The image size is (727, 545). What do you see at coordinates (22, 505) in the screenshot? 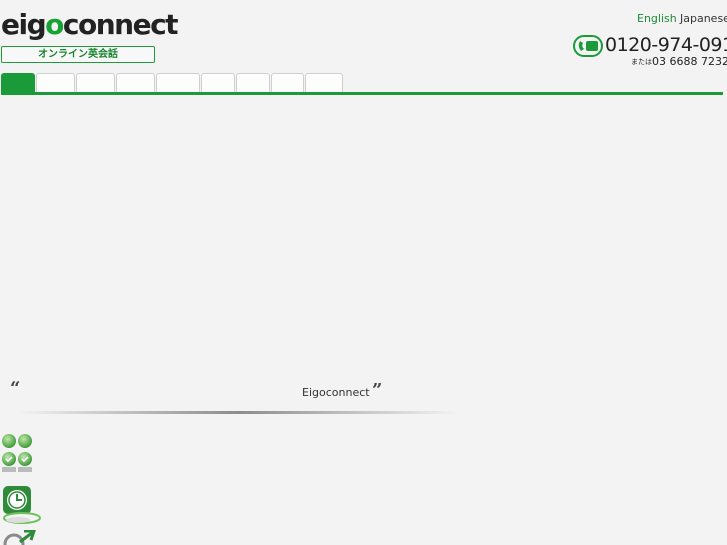
I see `clock-icon` at bounding box center [22, 505].